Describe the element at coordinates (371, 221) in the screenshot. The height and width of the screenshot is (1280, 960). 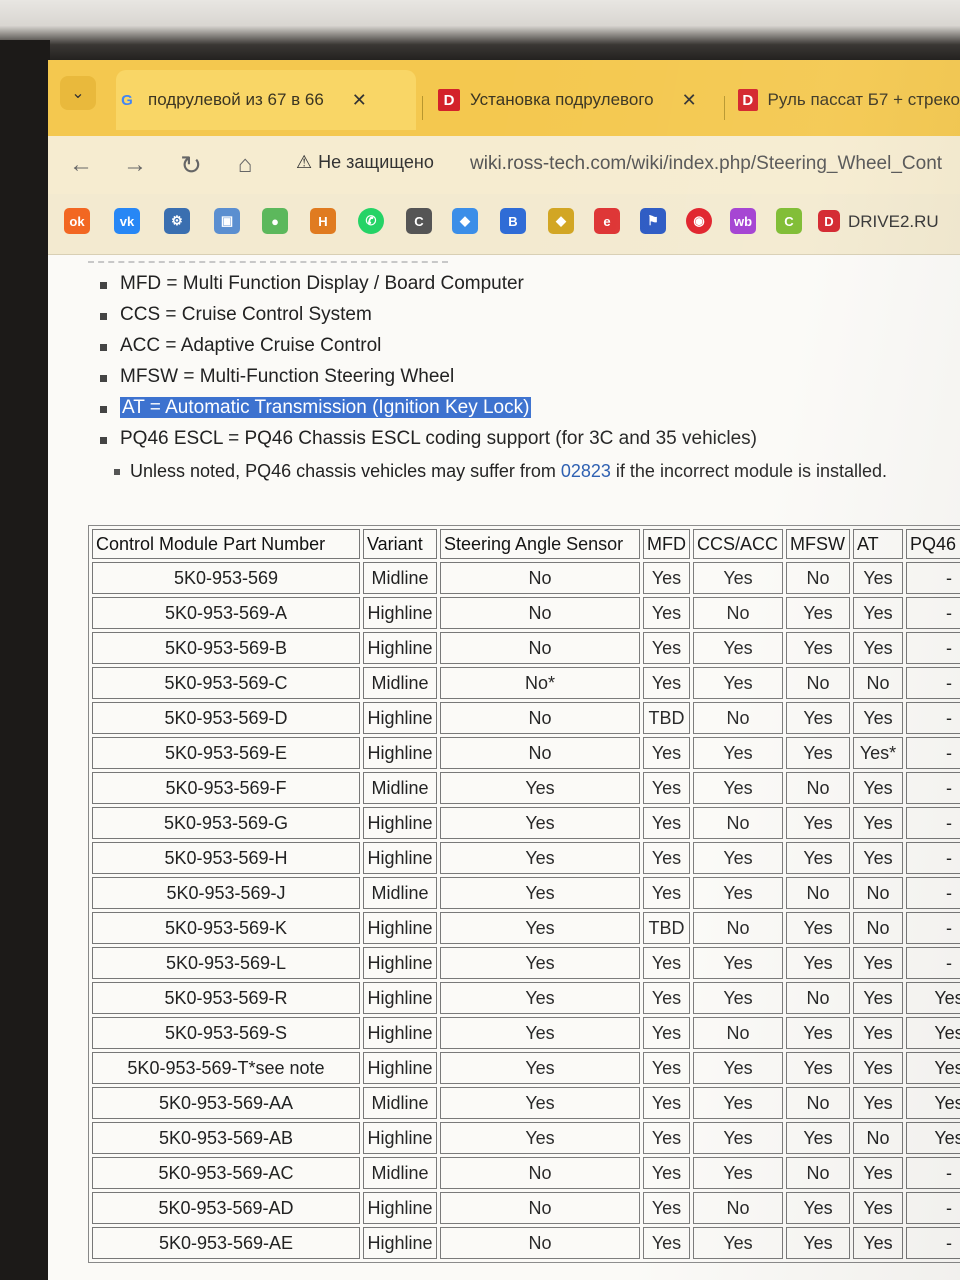
I see `whatsapp-icon: ✆` at that location.